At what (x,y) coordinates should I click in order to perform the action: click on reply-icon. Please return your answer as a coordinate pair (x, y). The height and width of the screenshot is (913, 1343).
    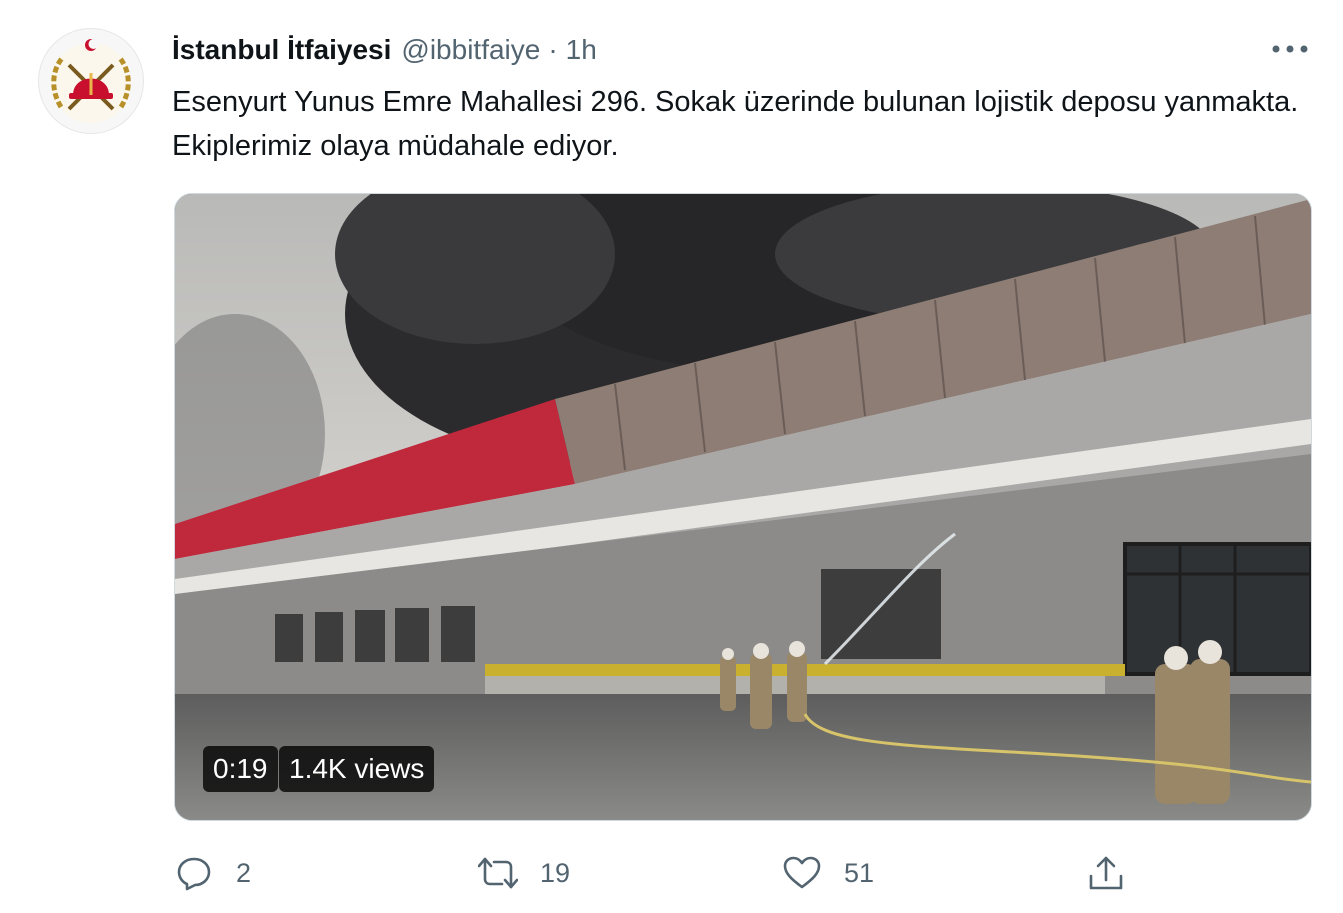
    Looking at the image, I should click on (194, 873).